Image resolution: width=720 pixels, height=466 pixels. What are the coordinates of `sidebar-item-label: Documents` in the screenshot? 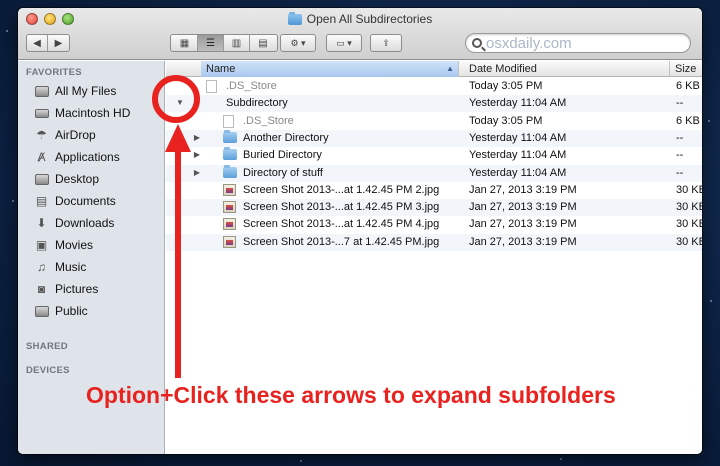 It's located at (85, 201).